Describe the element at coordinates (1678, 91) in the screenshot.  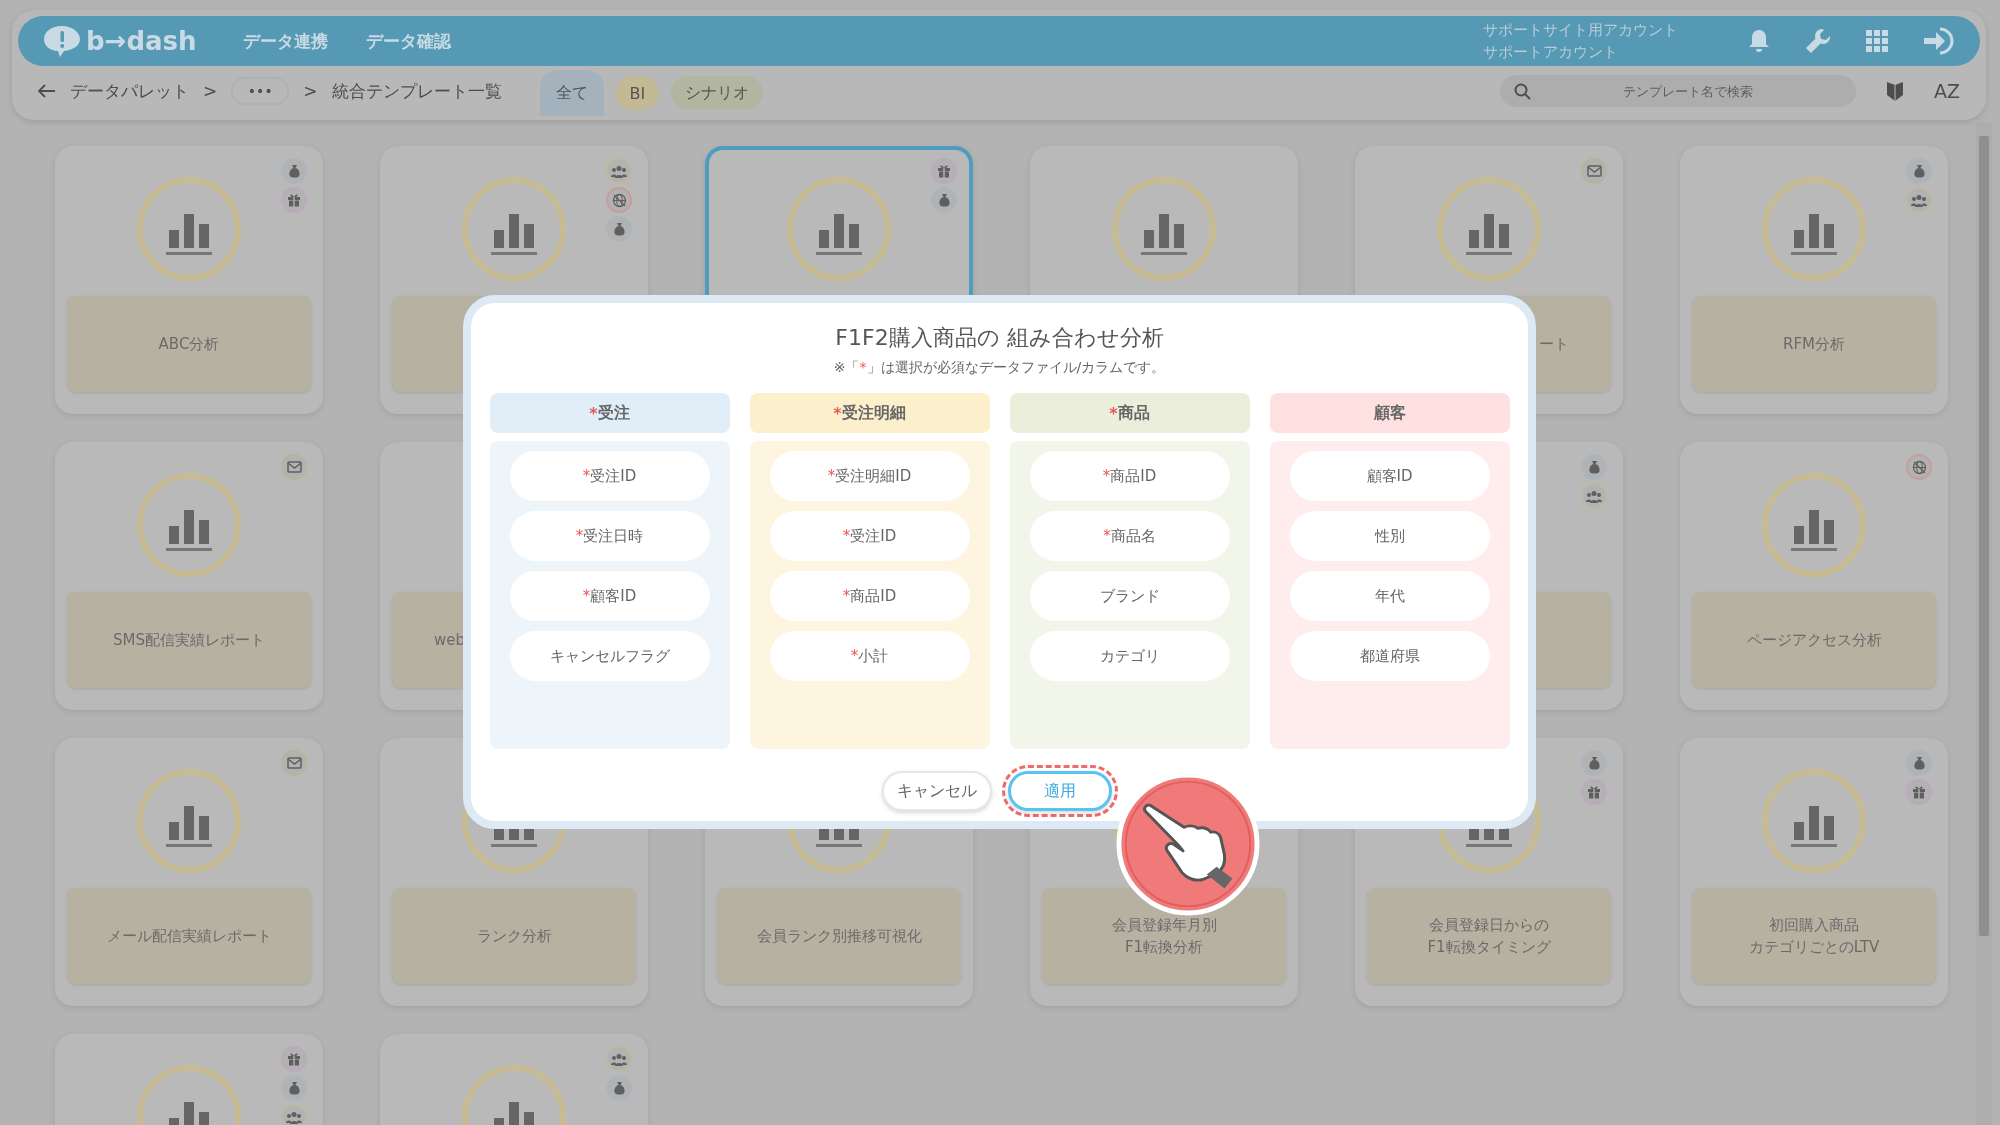
I see `search-field: テンプレート名で検索` at that location.